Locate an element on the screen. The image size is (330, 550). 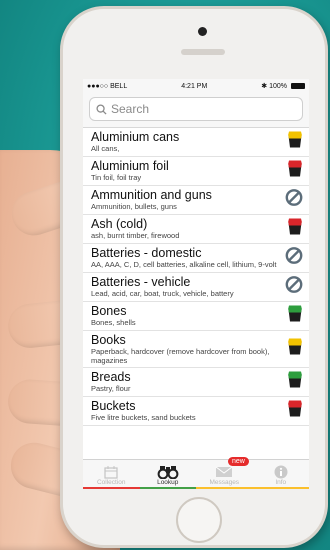
search-bar: Search is located at coordinates (196, 110).